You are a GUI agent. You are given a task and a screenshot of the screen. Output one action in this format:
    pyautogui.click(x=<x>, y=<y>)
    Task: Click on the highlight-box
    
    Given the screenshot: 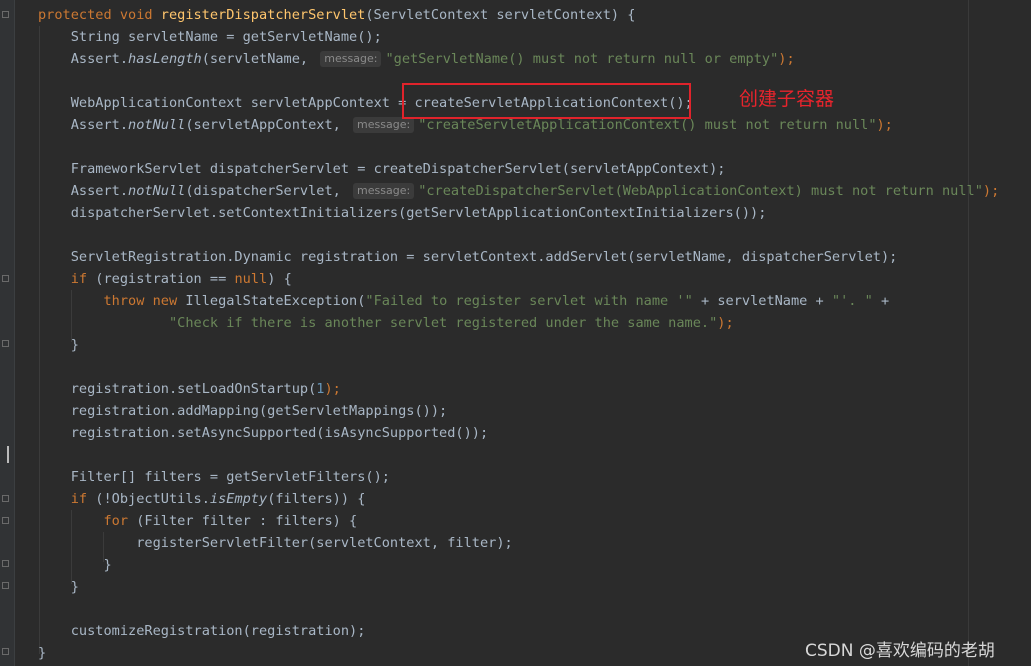 What is the action you would take?
    pyautogui.click(x=546, y=101)
    